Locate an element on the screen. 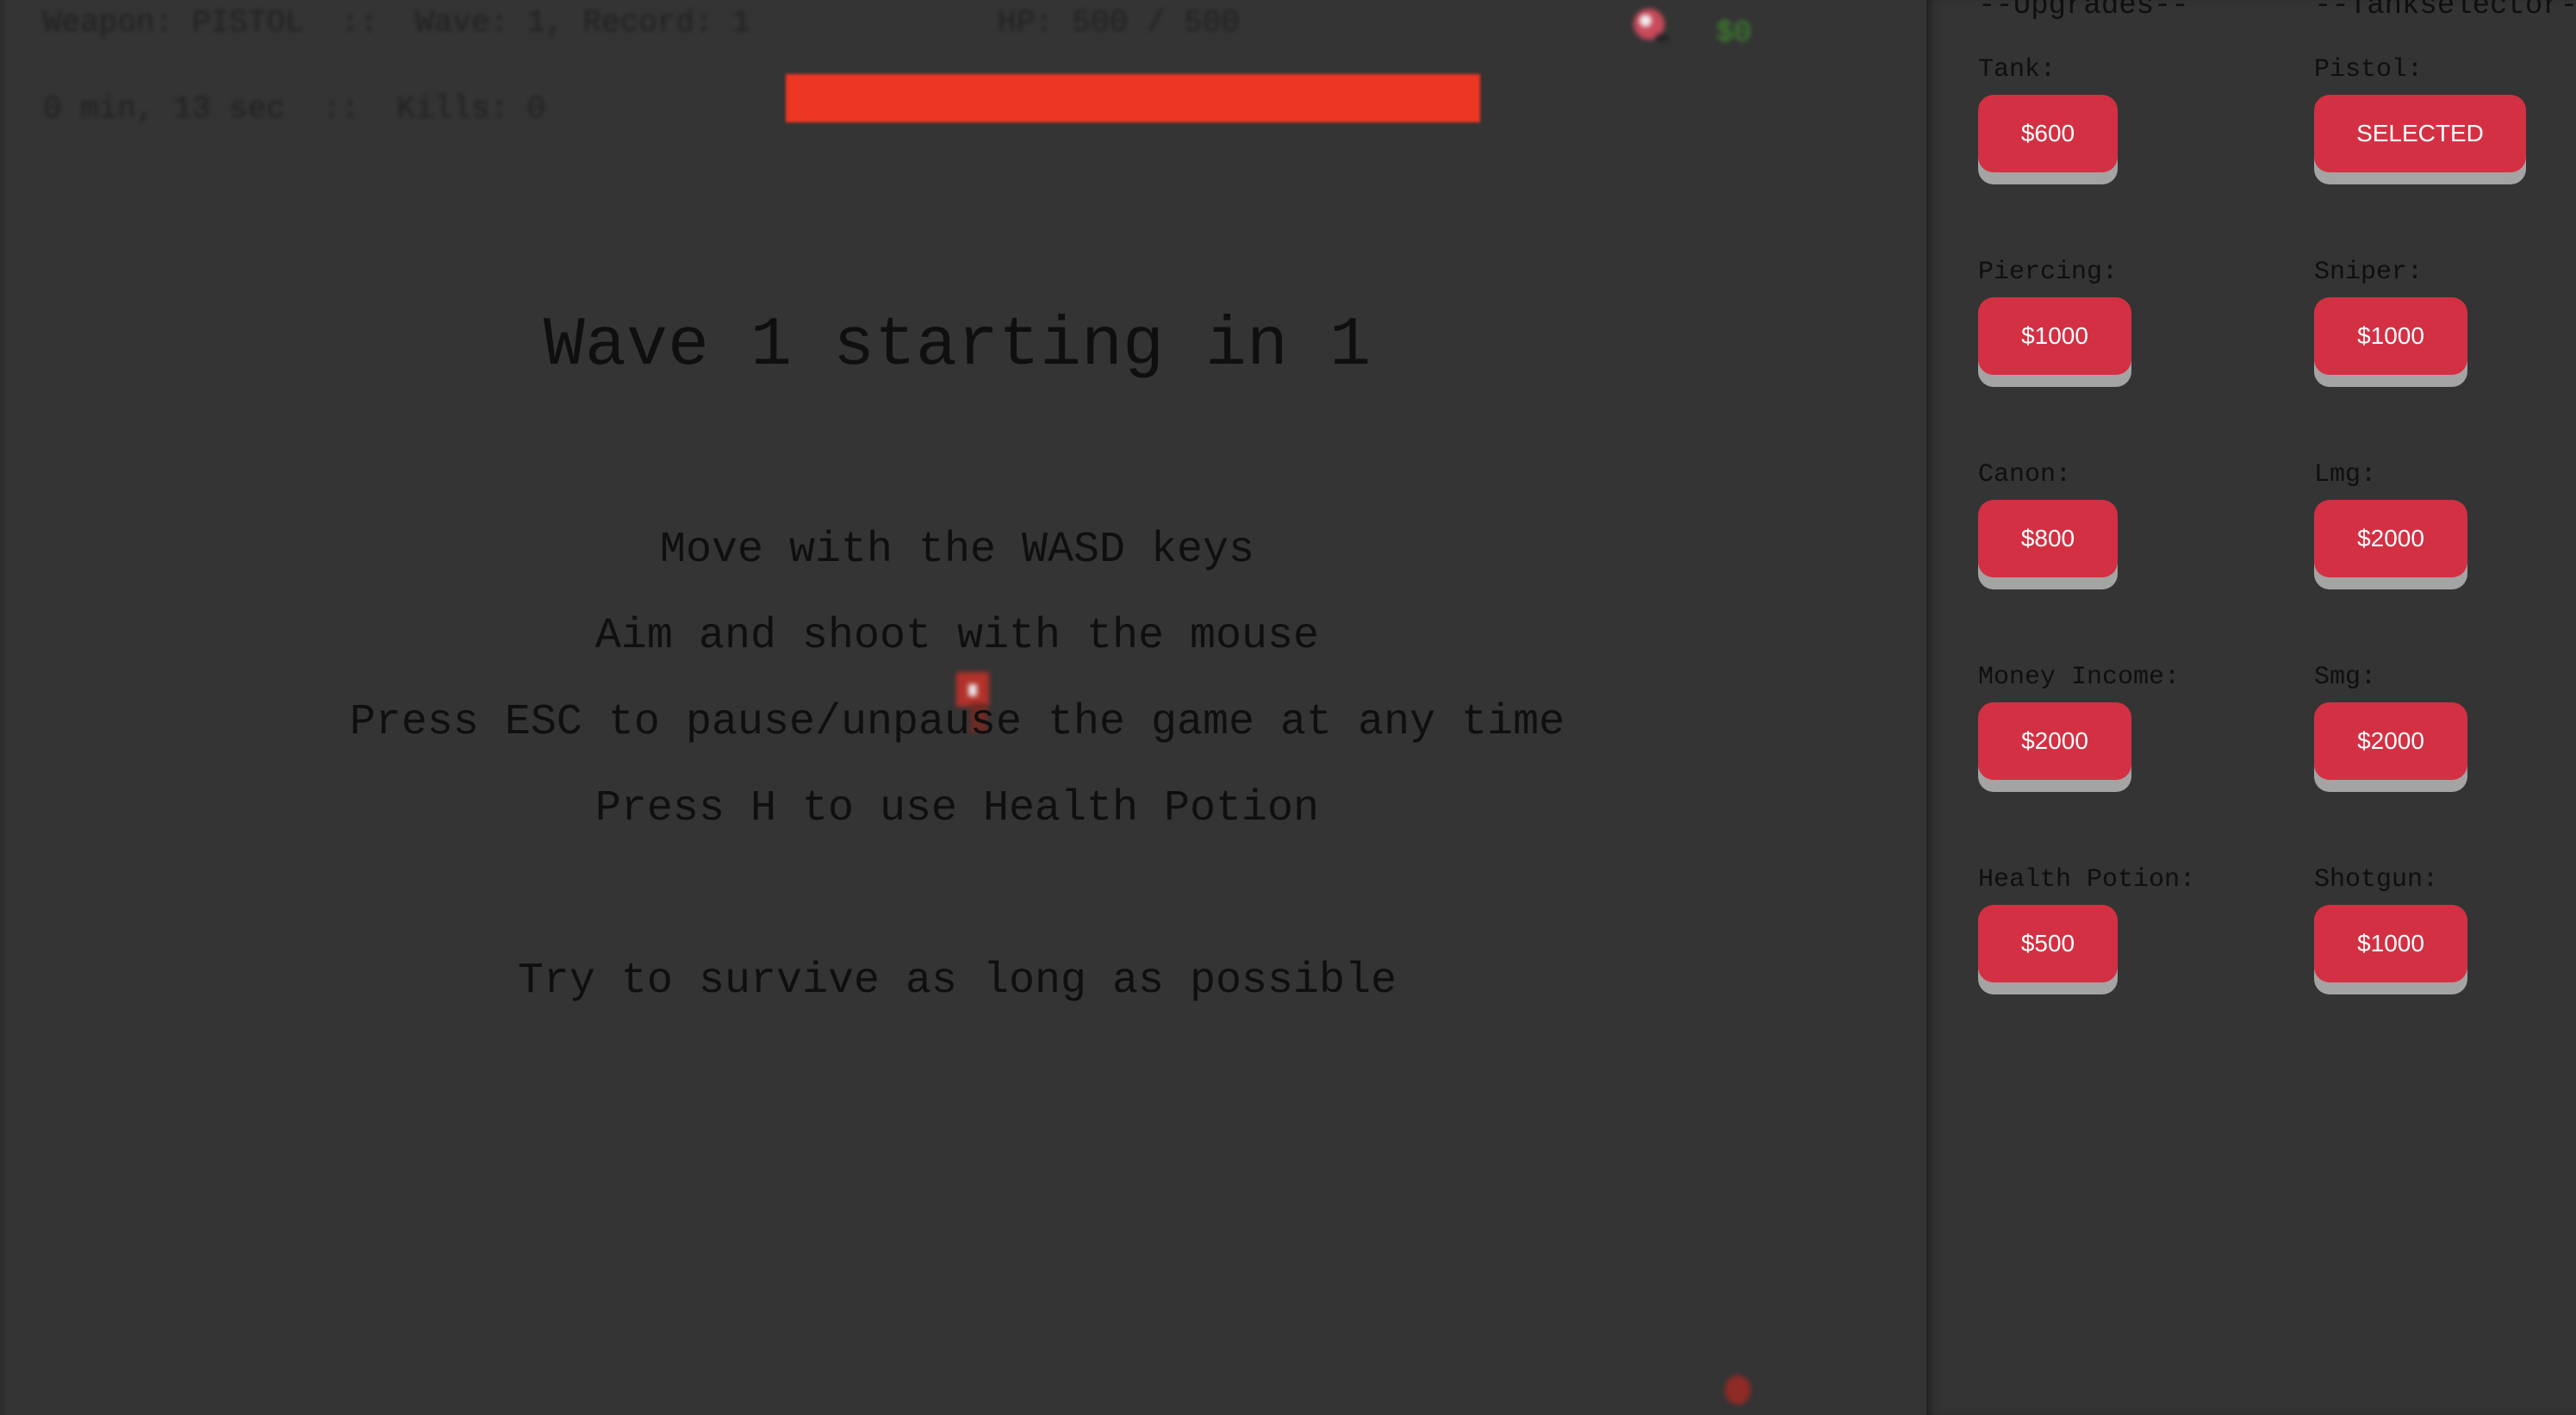  instruction-move: Move with the WASD keys is located at coordinates (957, 550).